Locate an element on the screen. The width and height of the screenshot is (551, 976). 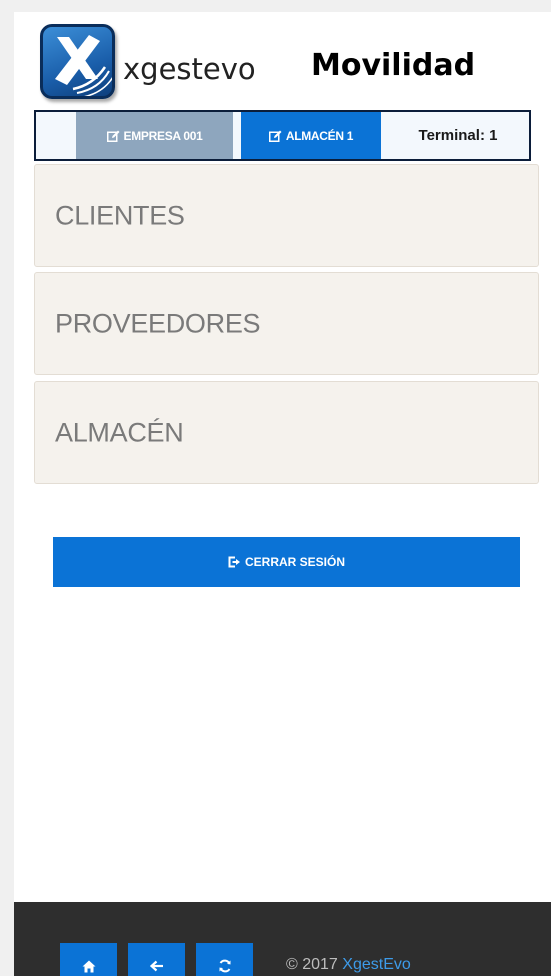
sign-out-icon is located at coordinates (234, 562).